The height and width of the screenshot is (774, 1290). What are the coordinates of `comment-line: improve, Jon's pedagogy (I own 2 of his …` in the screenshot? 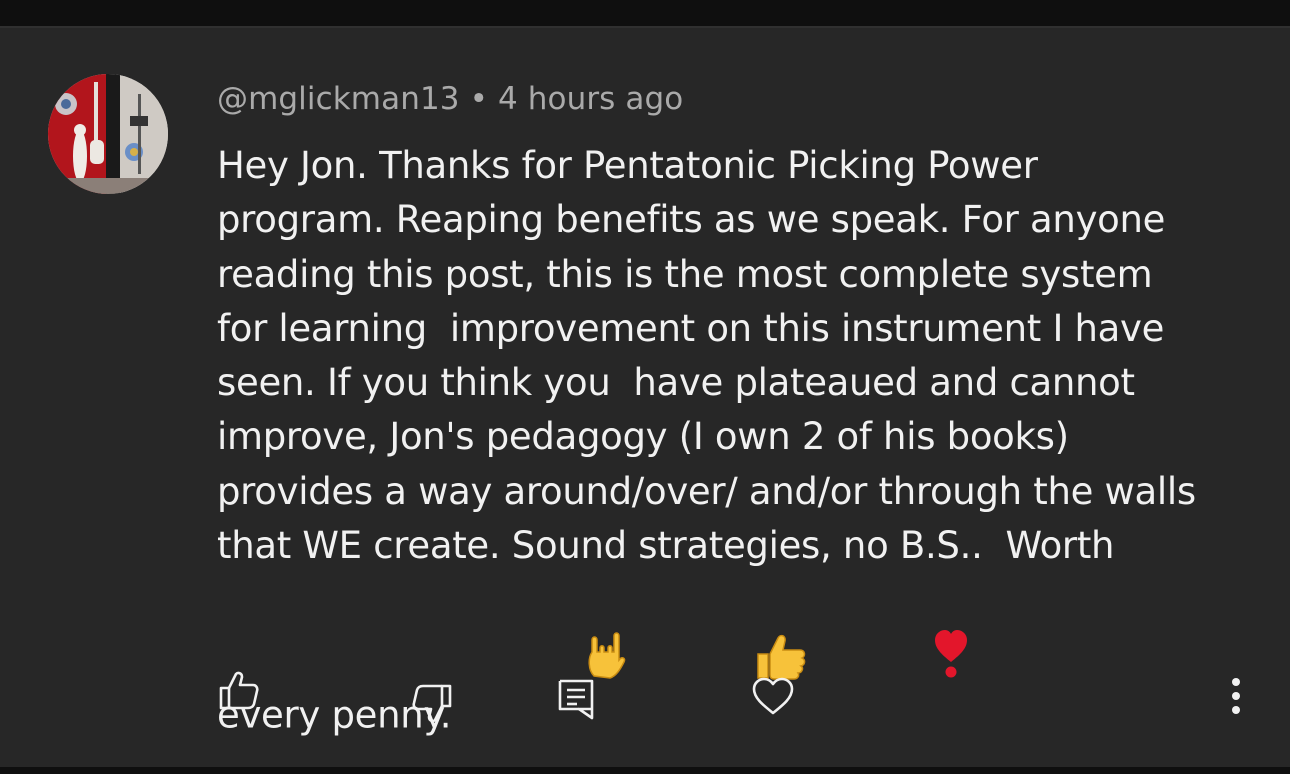 It's located at (643, 437).